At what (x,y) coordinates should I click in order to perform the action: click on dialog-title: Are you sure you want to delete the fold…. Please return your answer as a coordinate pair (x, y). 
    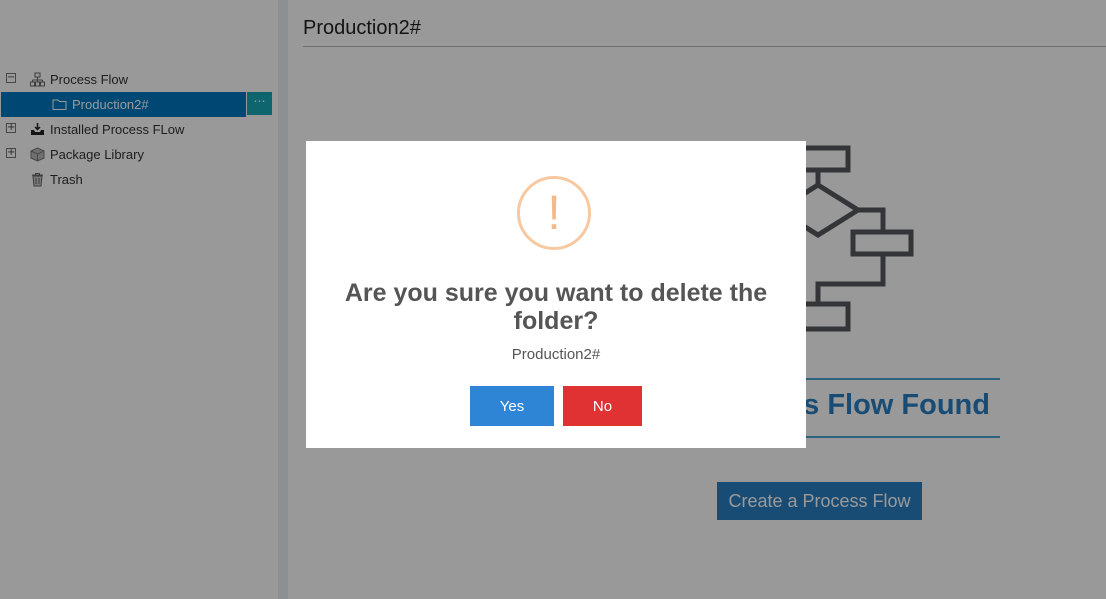
    Looking at the image, I should click on (556, 307).